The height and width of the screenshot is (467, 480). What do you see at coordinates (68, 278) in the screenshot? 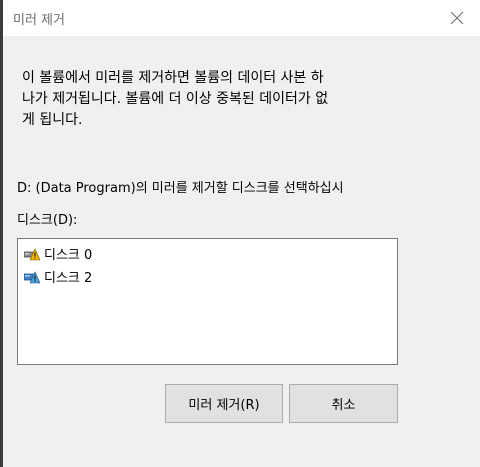
I see `disk-list-item-label: 디스크 2` at bounding box center [68, 278].